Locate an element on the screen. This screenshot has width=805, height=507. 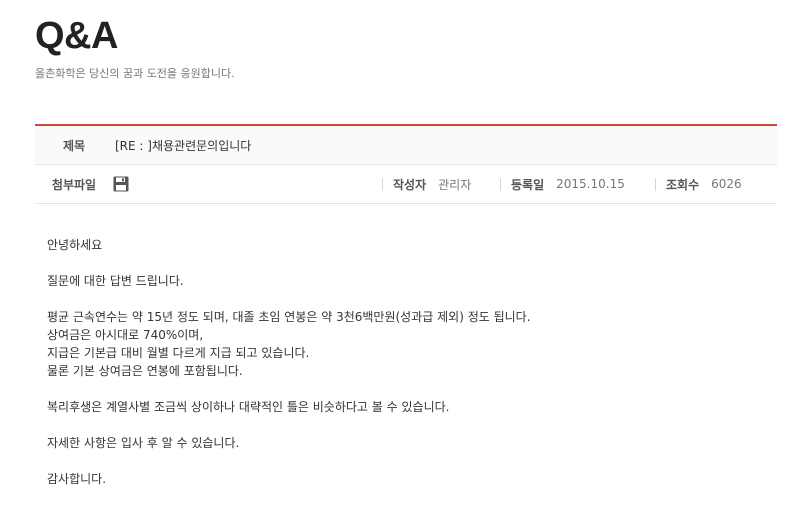
subject-row: 제목 [RE : ]채용관련문의입니다 is located at coordinates (406, 145).